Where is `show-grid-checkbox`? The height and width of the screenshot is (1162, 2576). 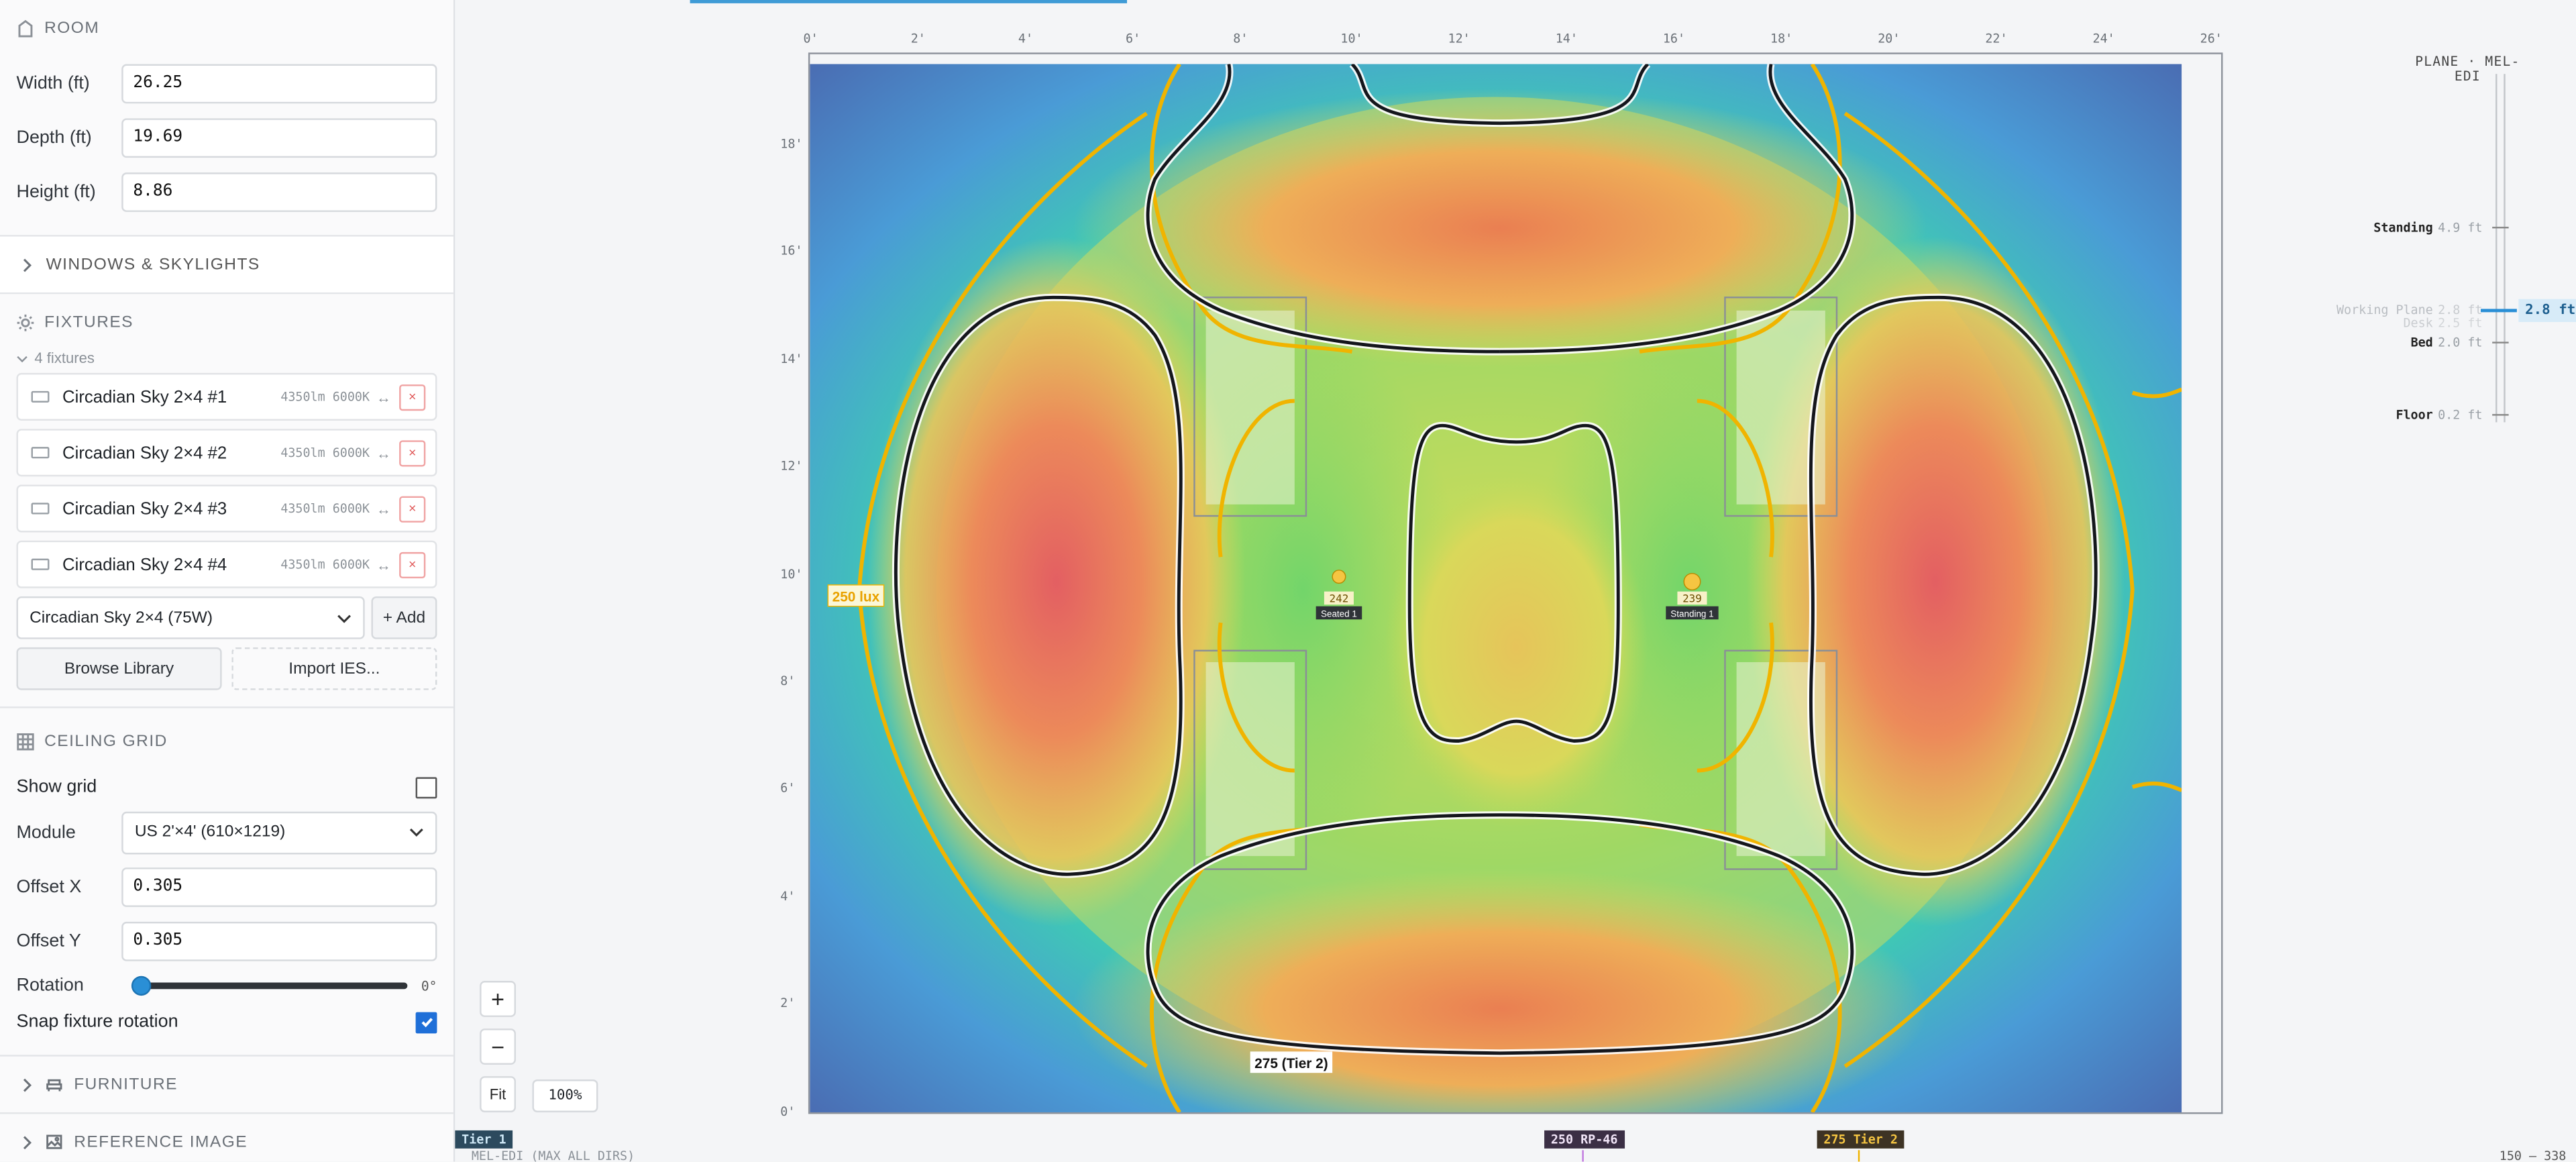 show-grid-checkbox is located at coordinates (426, 787).